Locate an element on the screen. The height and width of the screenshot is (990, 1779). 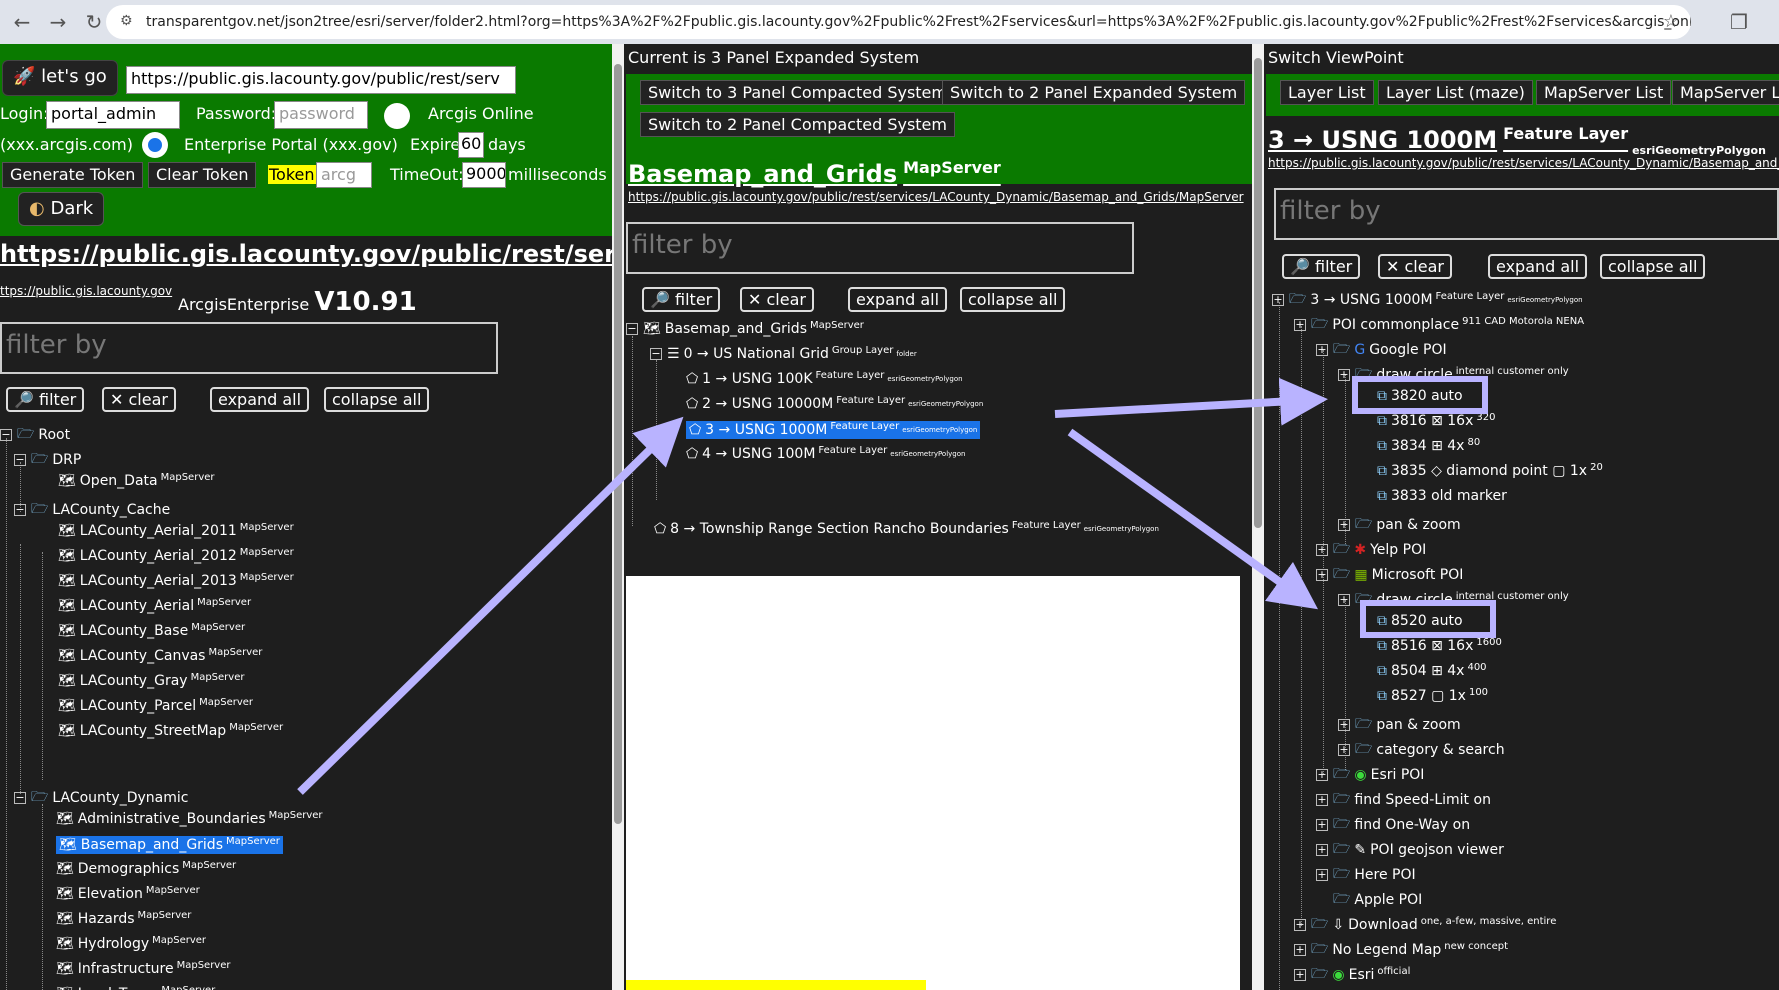
arrow-to-layer is located at coordinates (490, 605).